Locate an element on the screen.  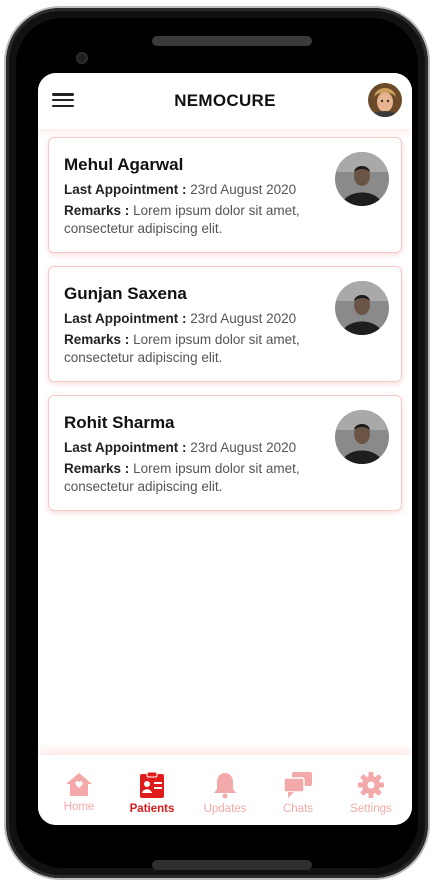
patient-name: Rohit Sharma is located at coordinates (119, 422).